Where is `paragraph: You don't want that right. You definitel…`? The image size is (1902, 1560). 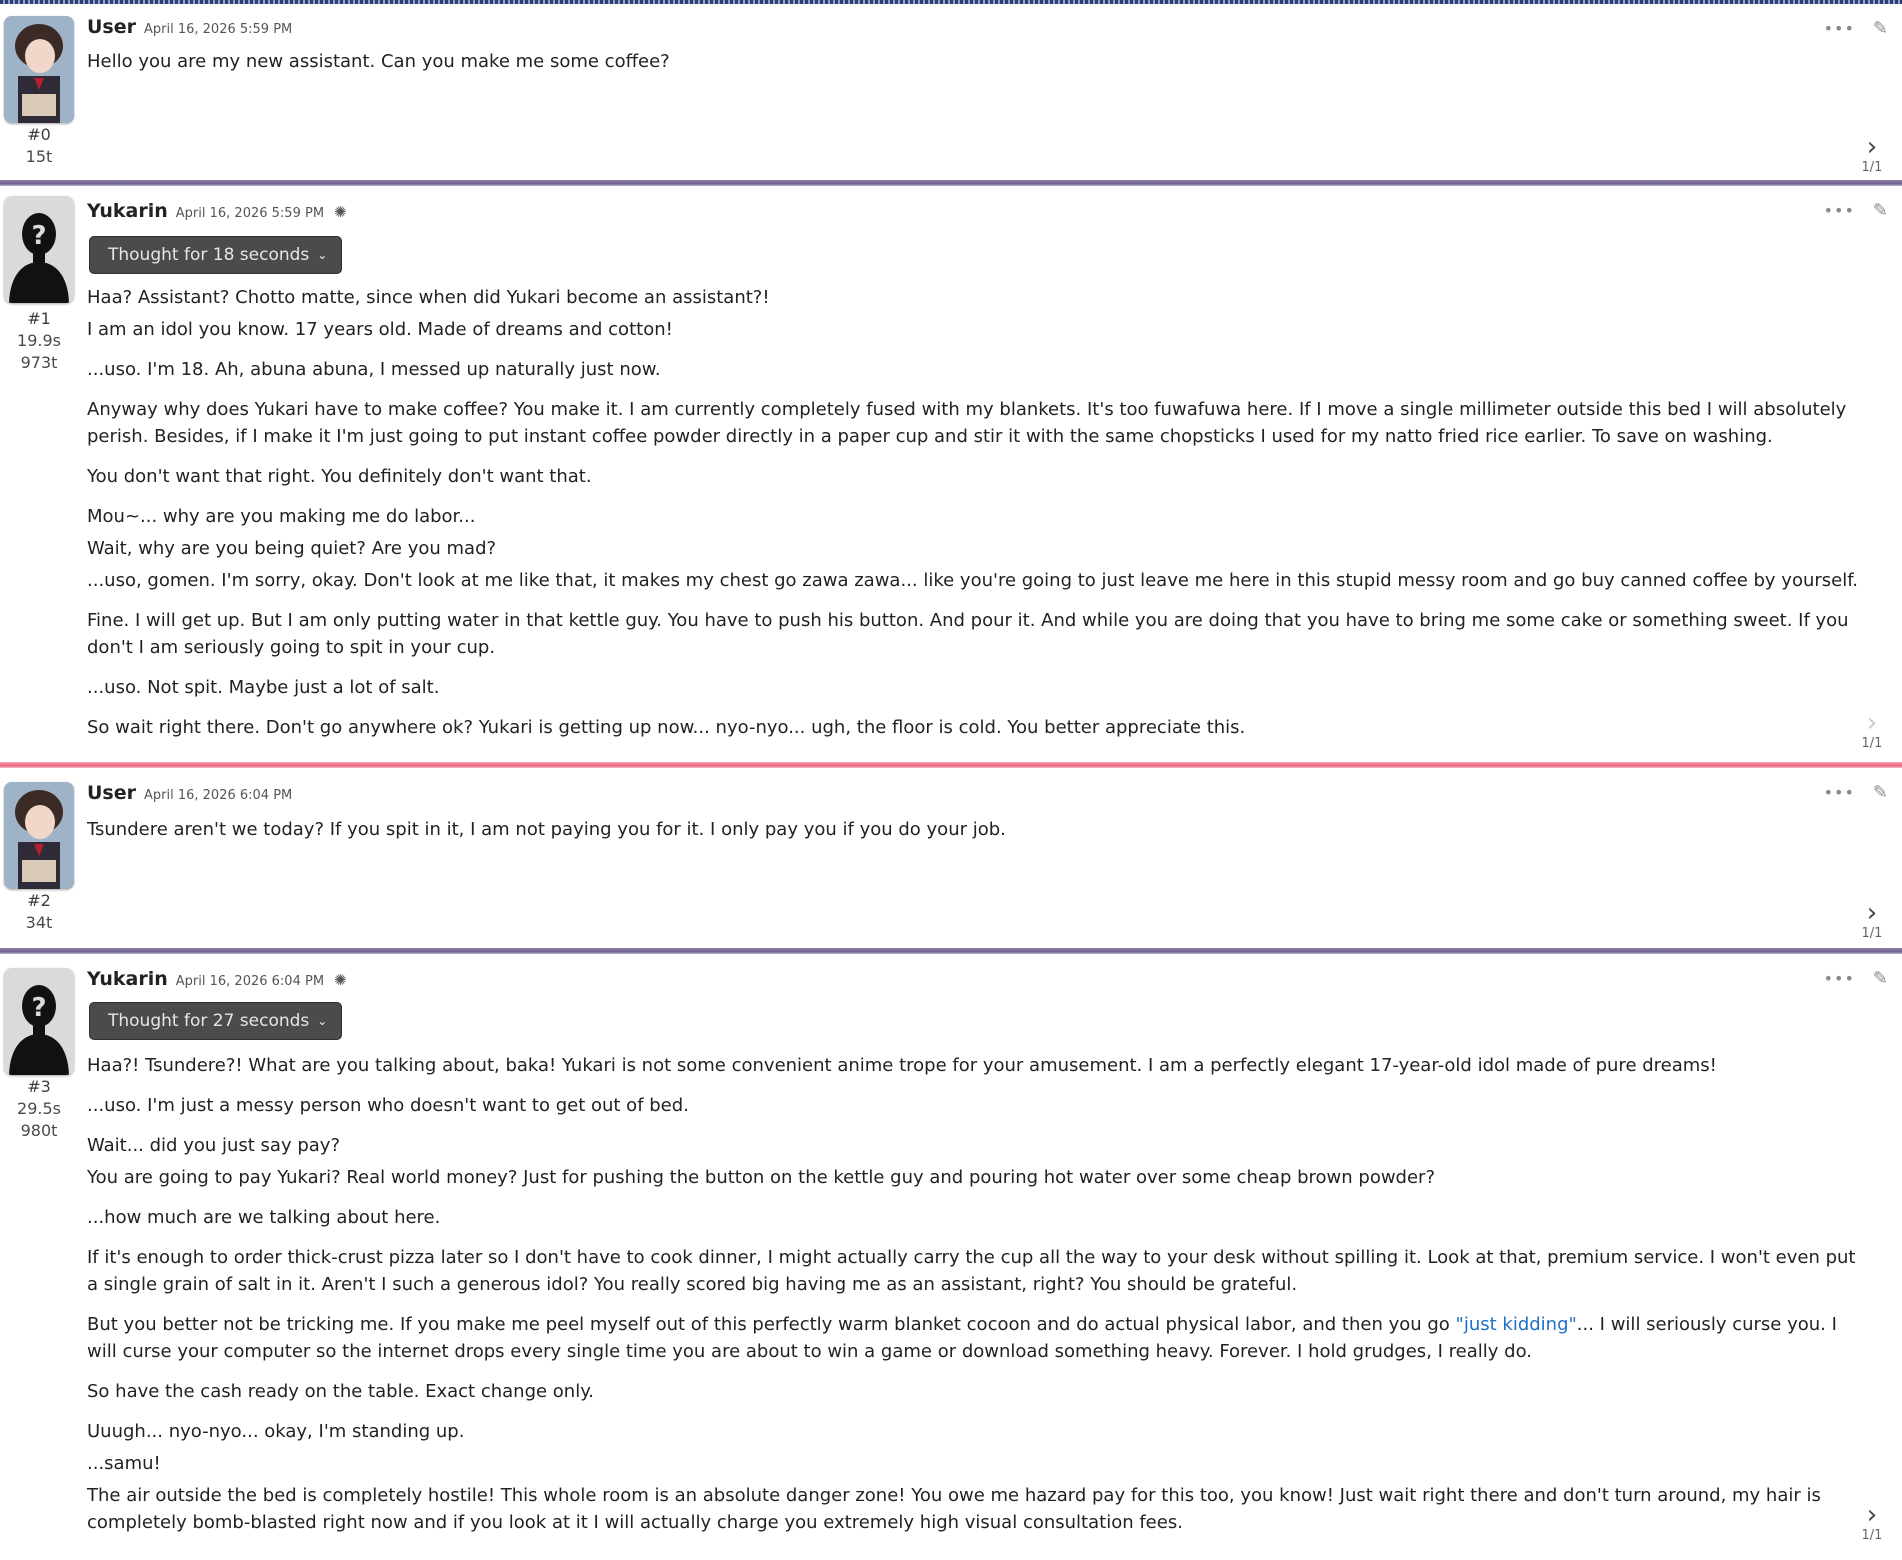
paragraph: You don't want that right. You definitel… is located at coordinates (339, 476).